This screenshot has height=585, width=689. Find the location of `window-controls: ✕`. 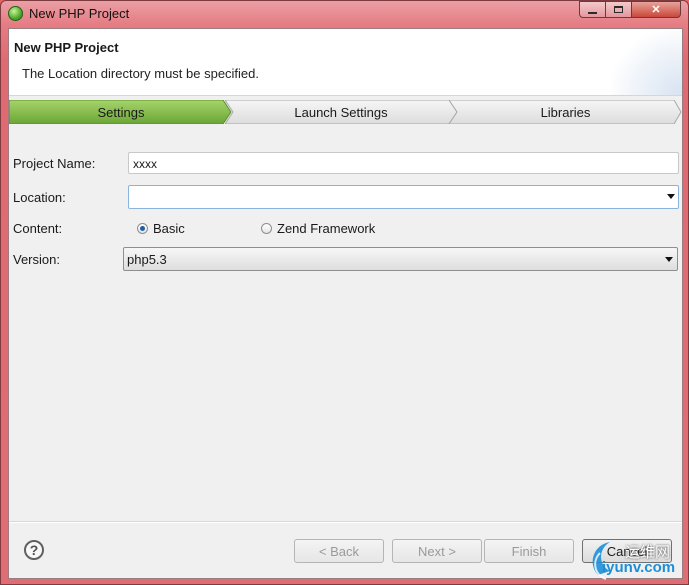

window-controls: ✕ is located at coordinates (630, 10).